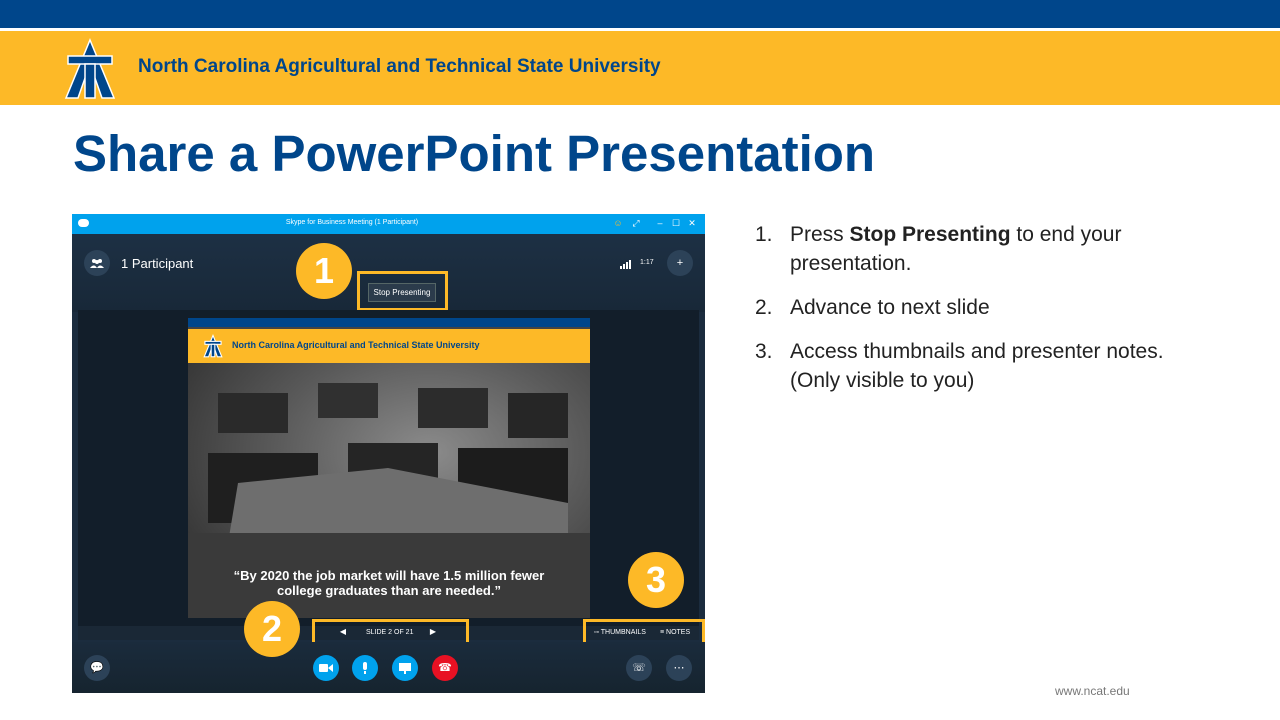 This screenshot has width=1280, height=720. I want to click on video-button, so click(326, 668).